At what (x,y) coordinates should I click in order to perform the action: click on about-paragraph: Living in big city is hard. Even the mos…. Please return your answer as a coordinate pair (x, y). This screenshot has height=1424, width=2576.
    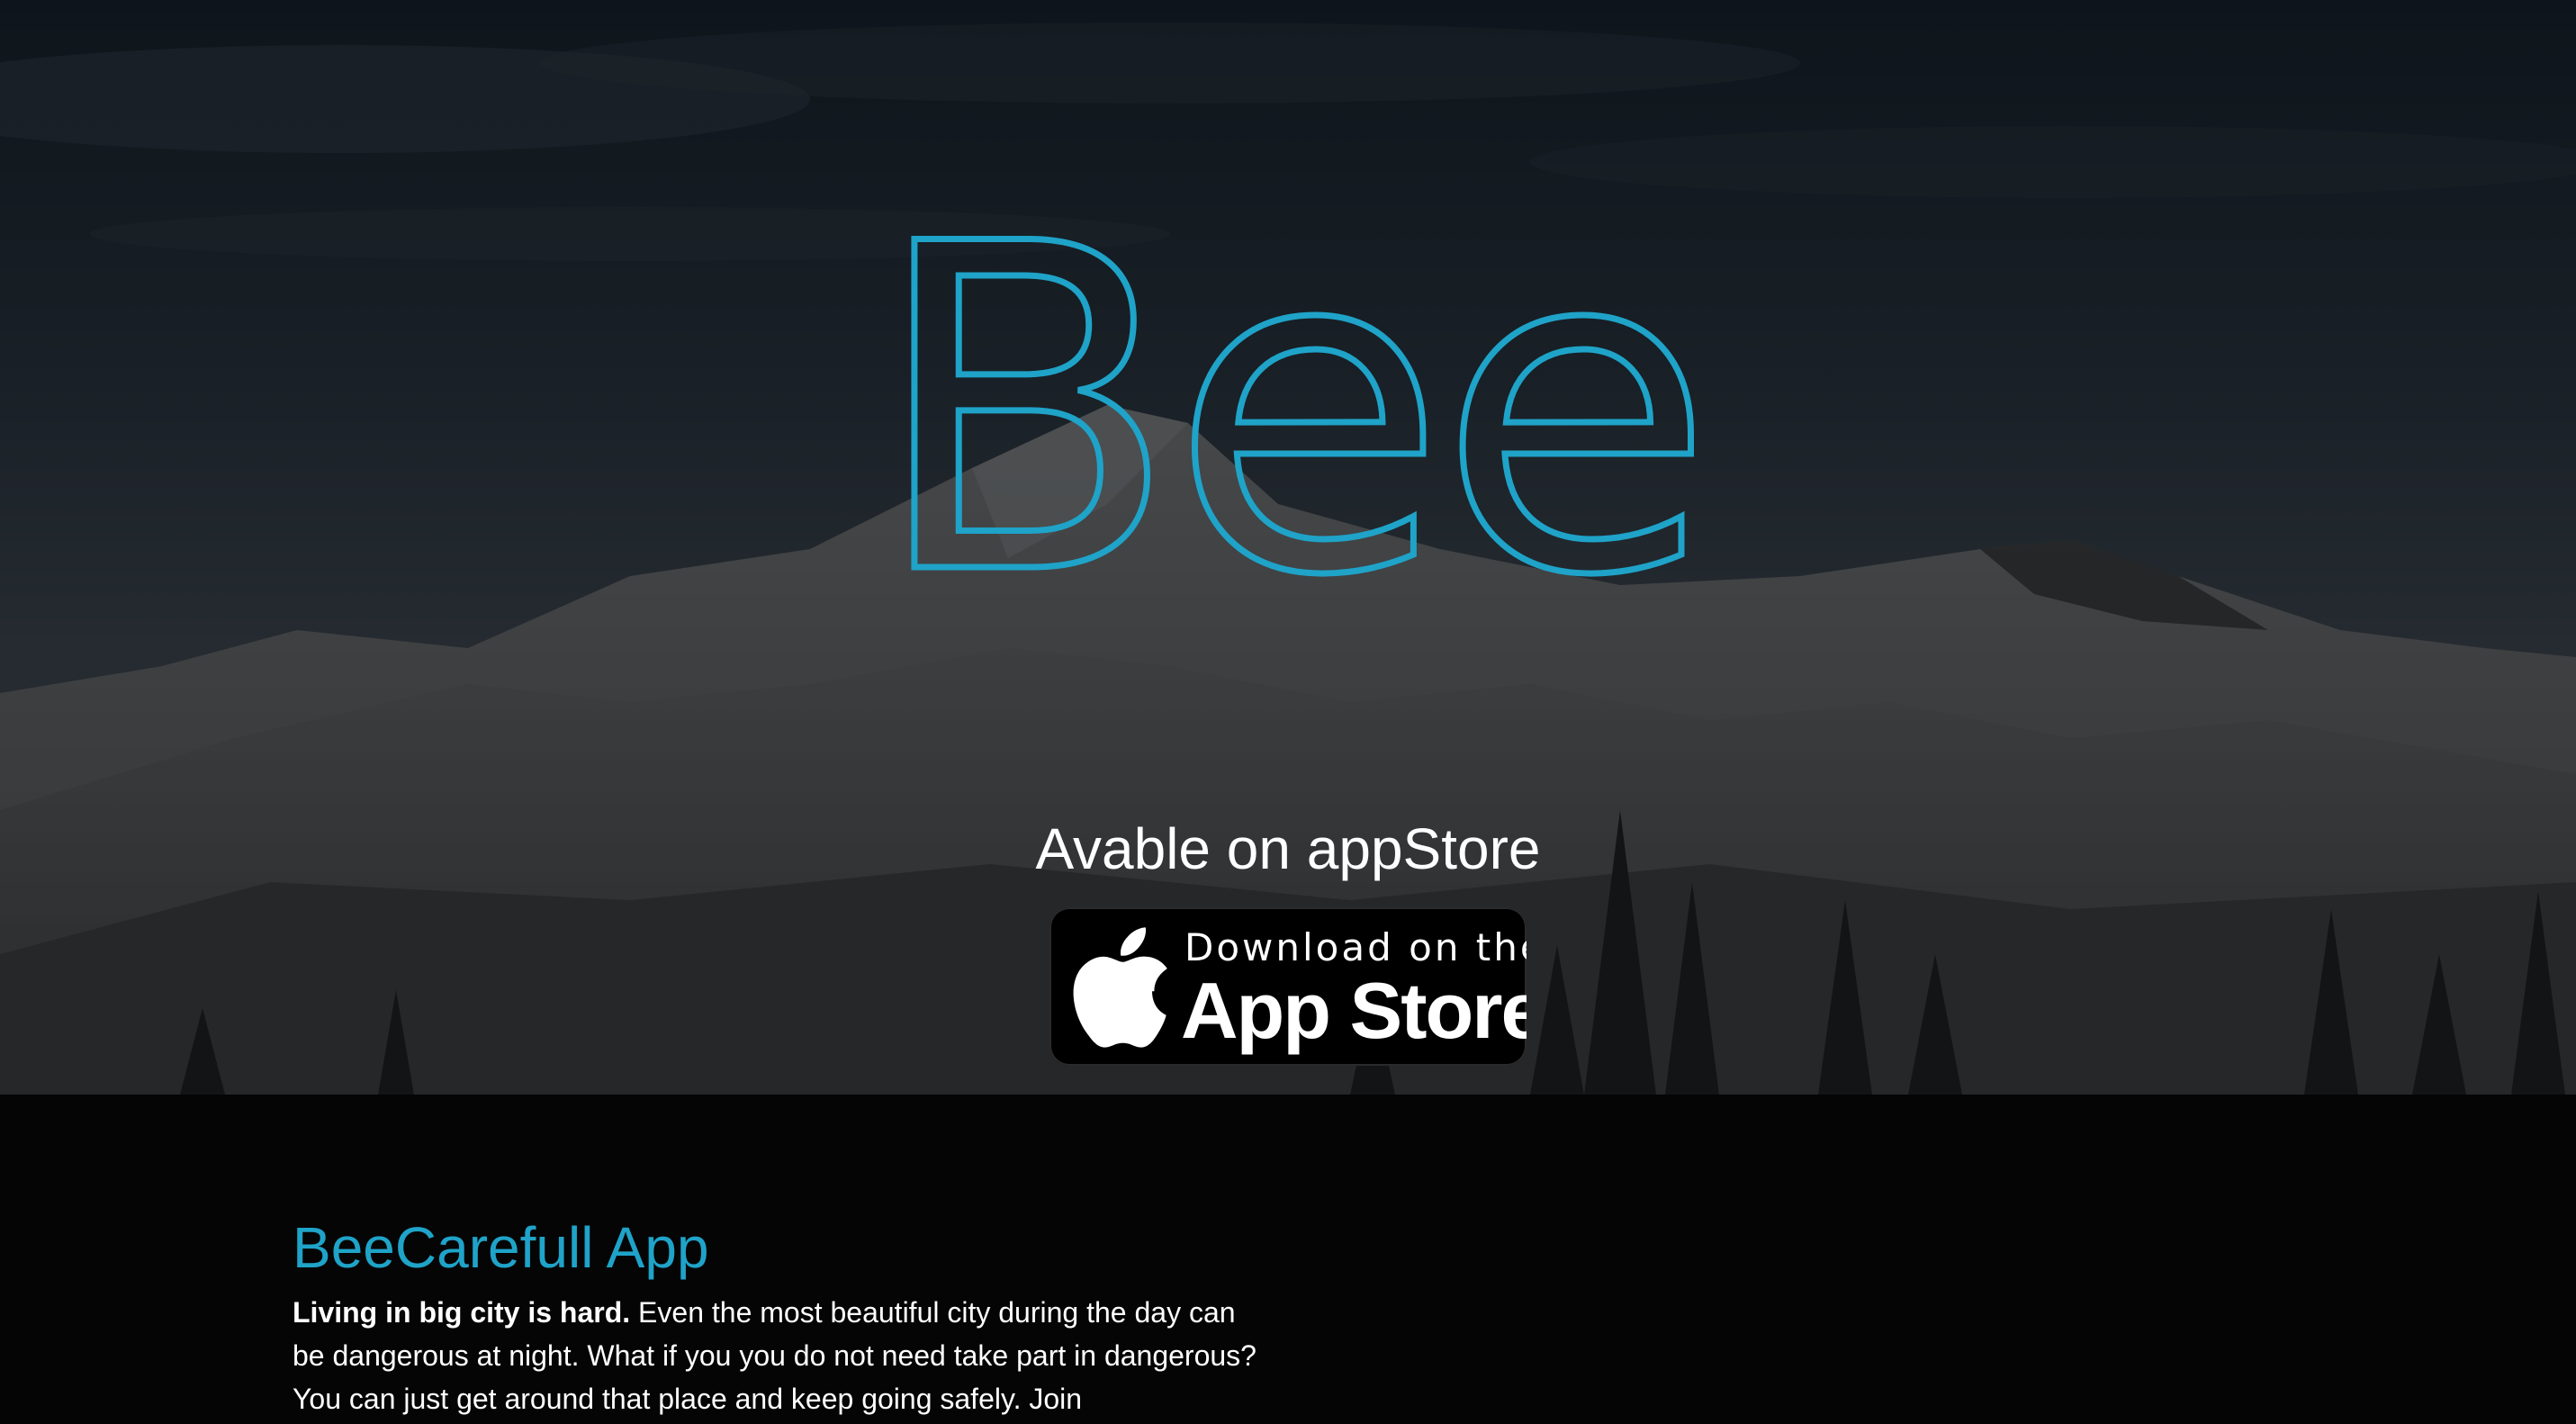
    Looking at the image, I should click on (779, 1355).